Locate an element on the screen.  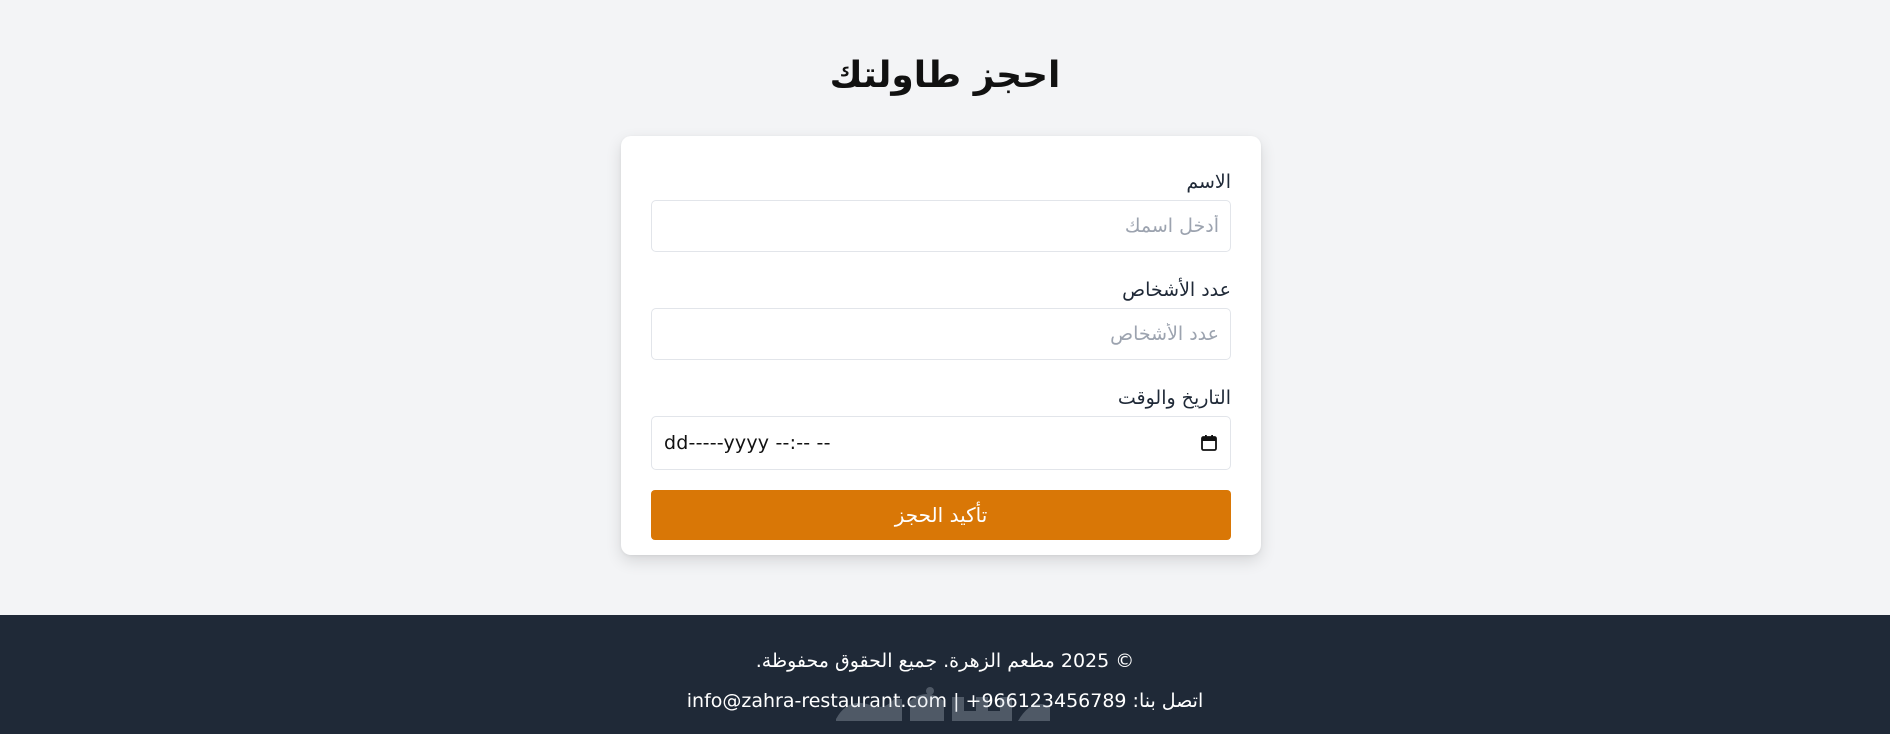
datetime-input: dd-----yyyy --:-- -- is located at coordinates (941, 443).